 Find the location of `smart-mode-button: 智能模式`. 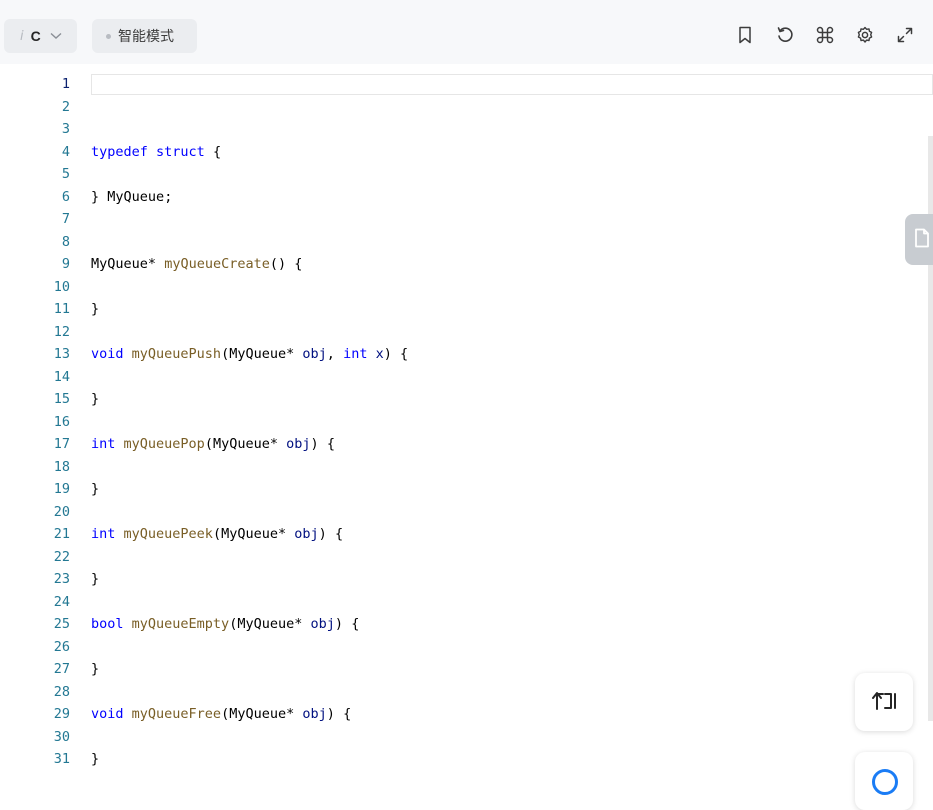

smart-mode-button: 智能模式 is located at coordinates (144, 36).